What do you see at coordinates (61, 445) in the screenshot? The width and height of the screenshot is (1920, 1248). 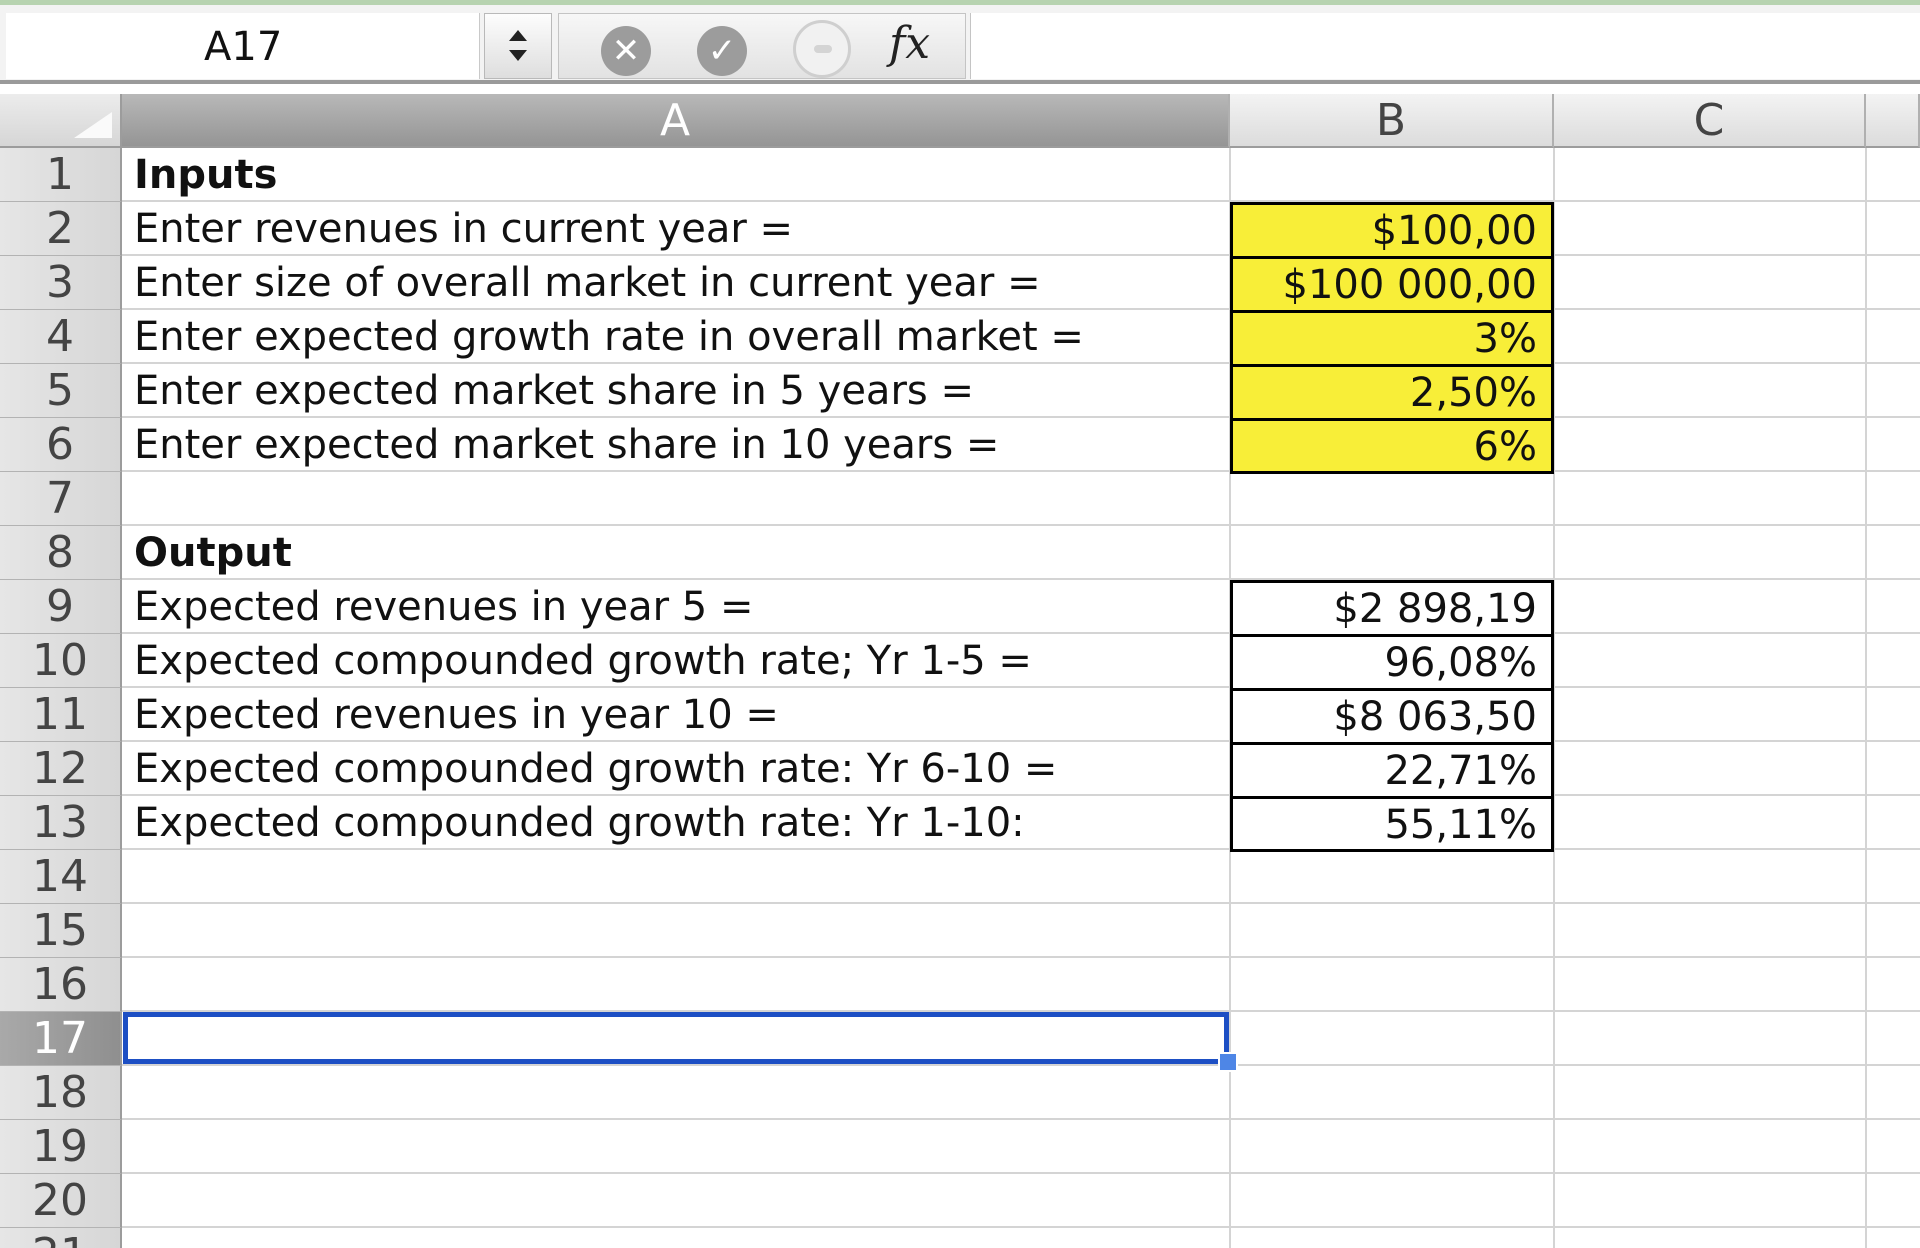 I see `row-header-6: 6` at bounding box center [61, 445].